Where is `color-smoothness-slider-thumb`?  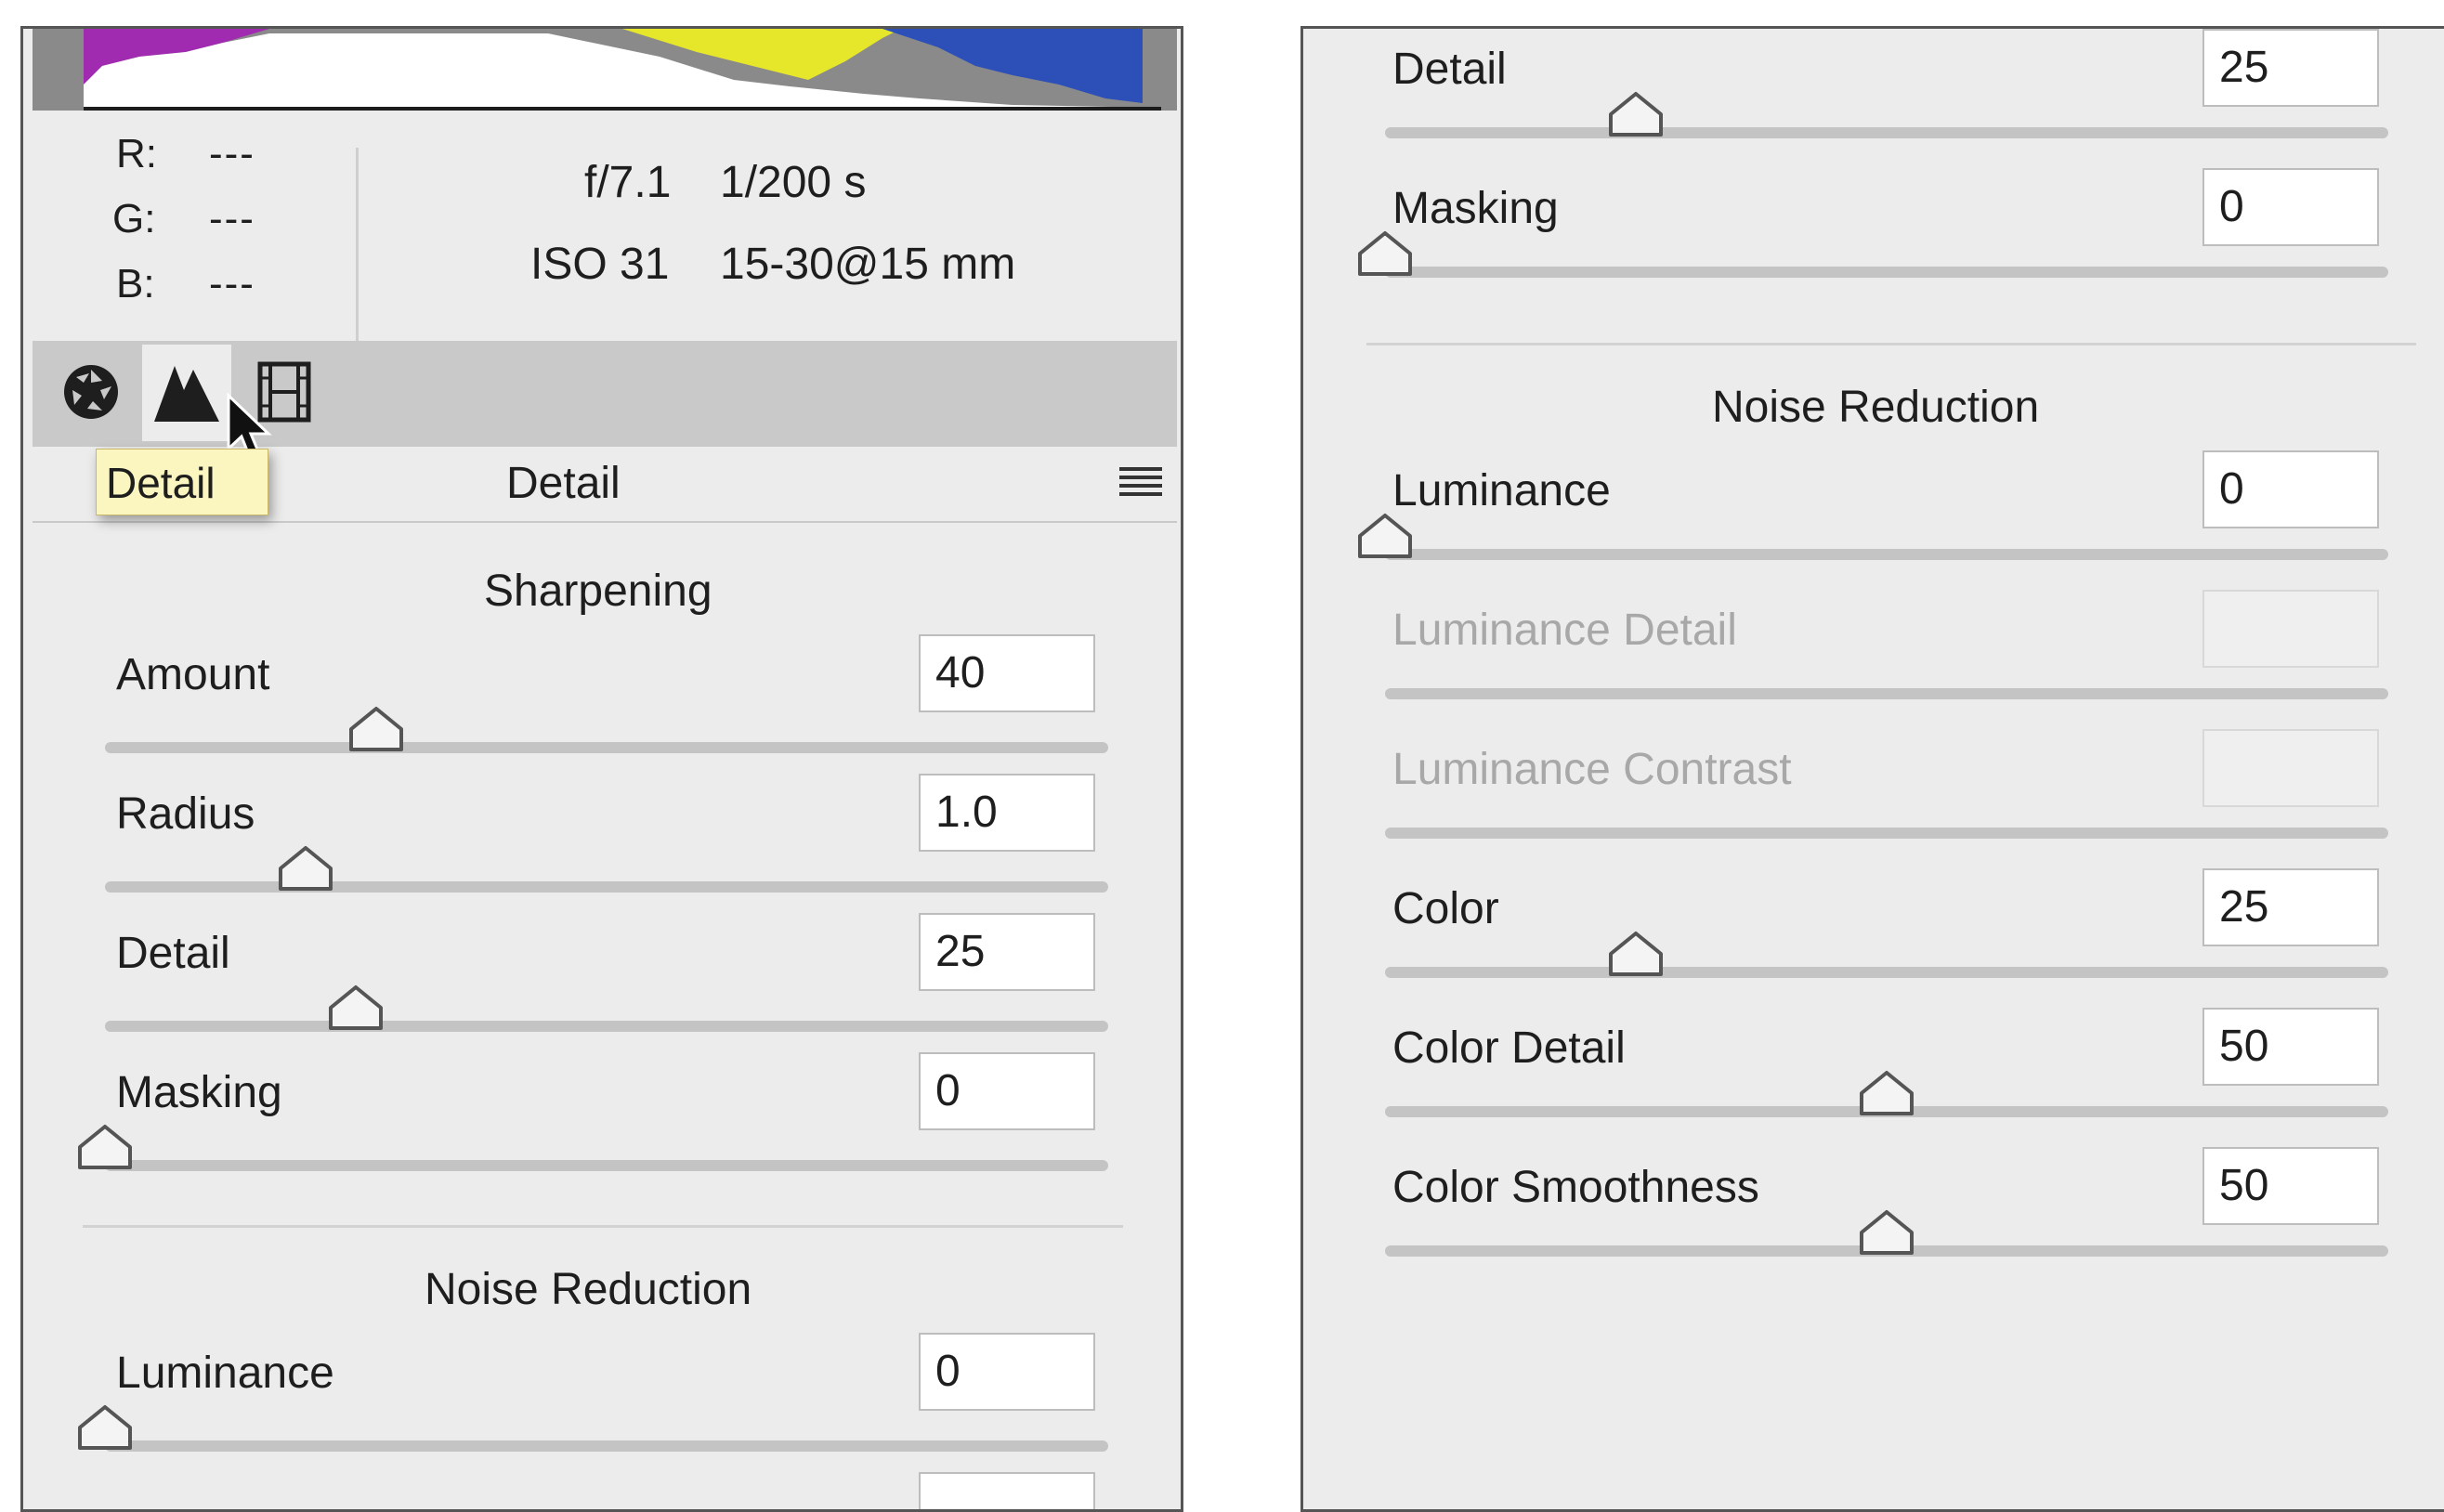 color-smoothness-slider-thumb is located at coordinates (1887, 1232).